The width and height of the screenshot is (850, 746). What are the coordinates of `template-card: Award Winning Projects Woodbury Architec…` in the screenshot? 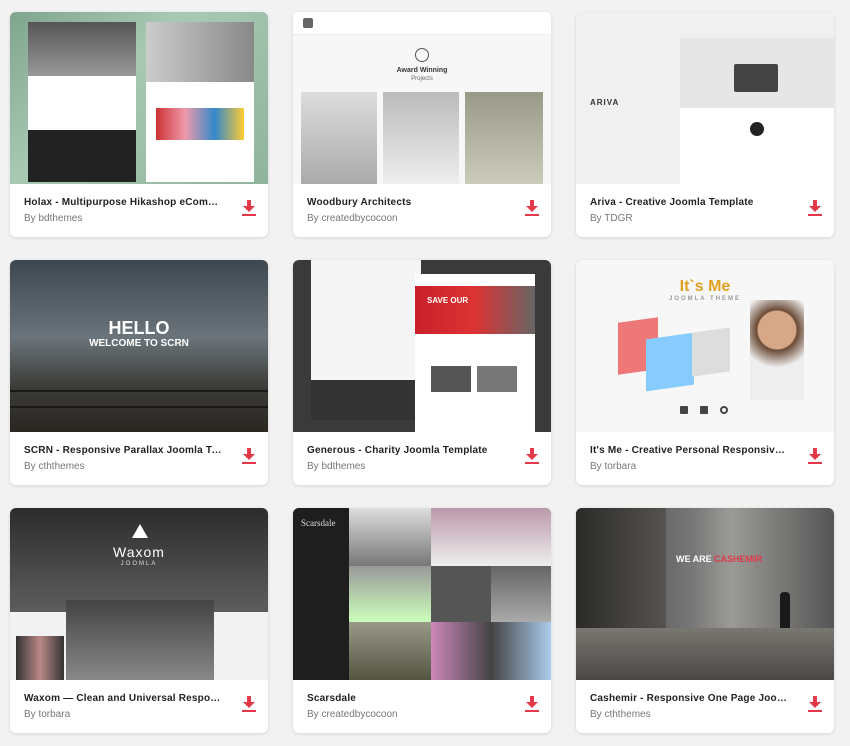 It's located at (422, 124).